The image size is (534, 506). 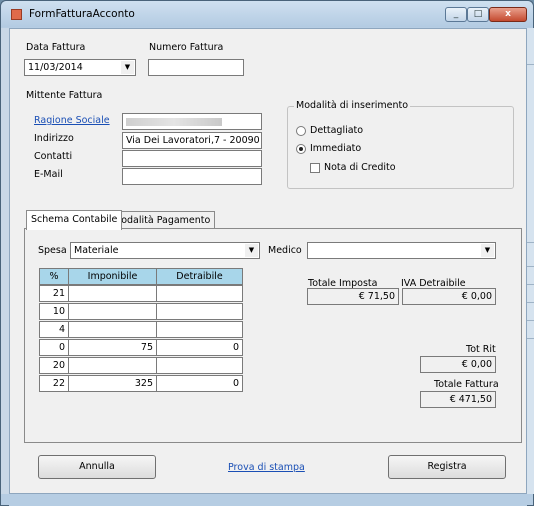 I want to click on table-header-imponibile: Imponibile, so click(x=112, y=276).